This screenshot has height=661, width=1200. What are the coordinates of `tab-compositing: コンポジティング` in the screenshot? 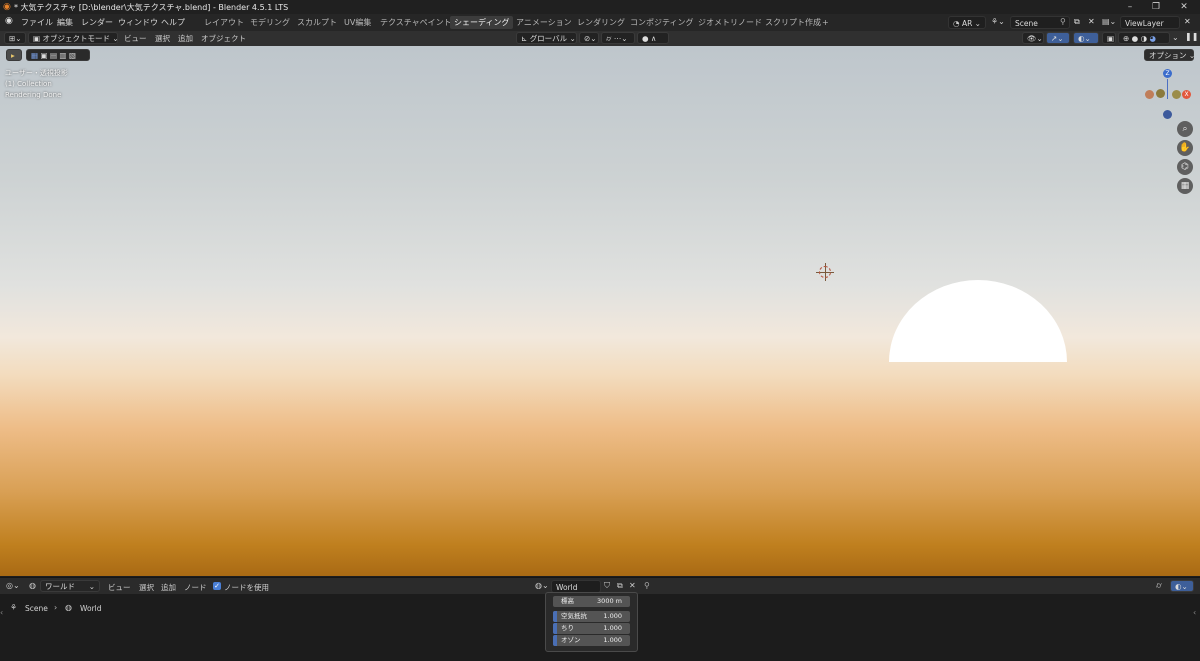 It's located at (662, 22).